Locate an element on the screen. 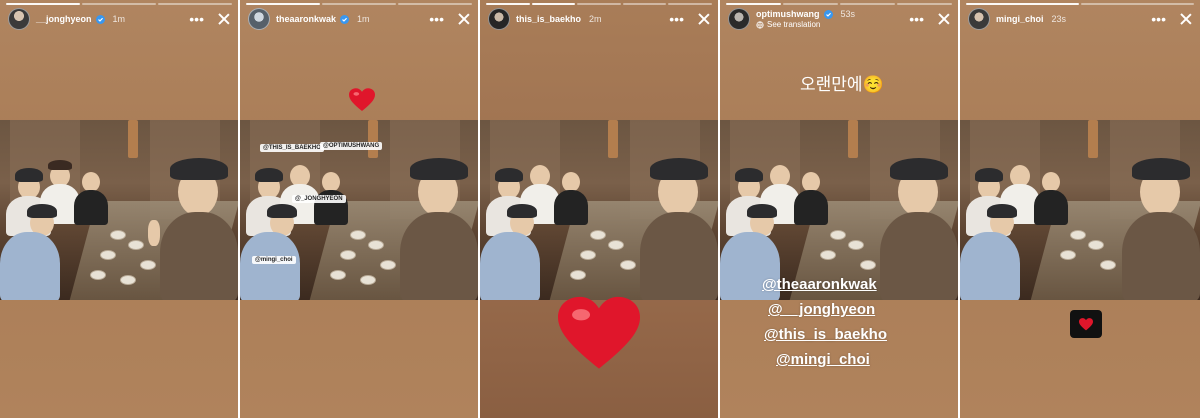 The width and height of the screenshot is (1200, 418). mention-link: @__jonghyeon is located at coordinates (821, 309).